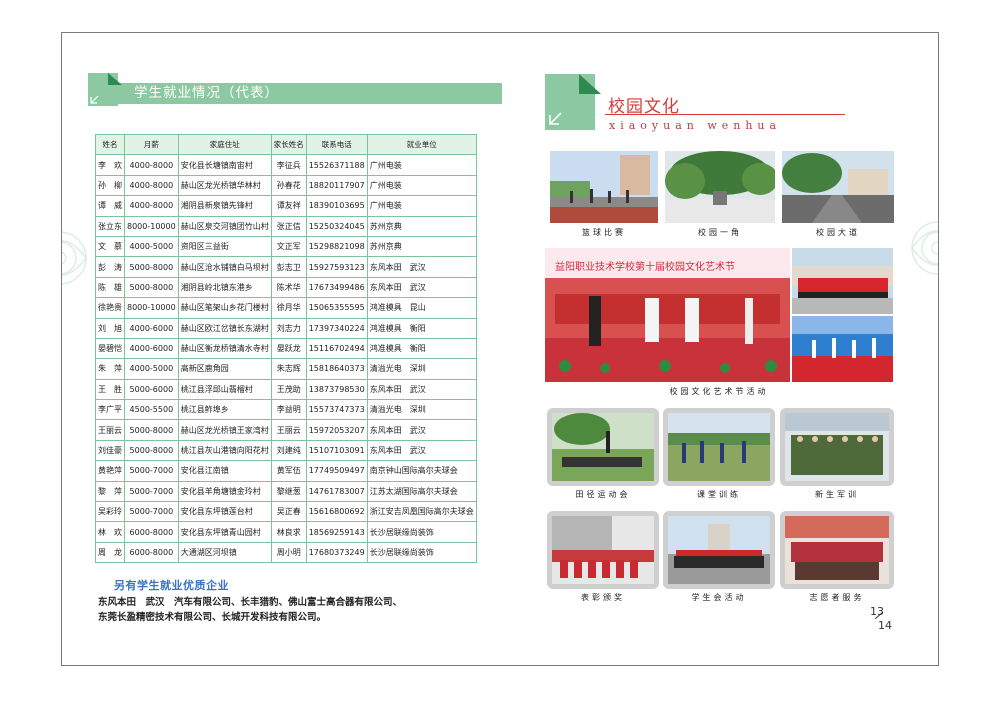  I want to click on table-header-row: 姓名 月薪 家庭住址 家长姓名 联系电话 就业单位, so click(286, 144).